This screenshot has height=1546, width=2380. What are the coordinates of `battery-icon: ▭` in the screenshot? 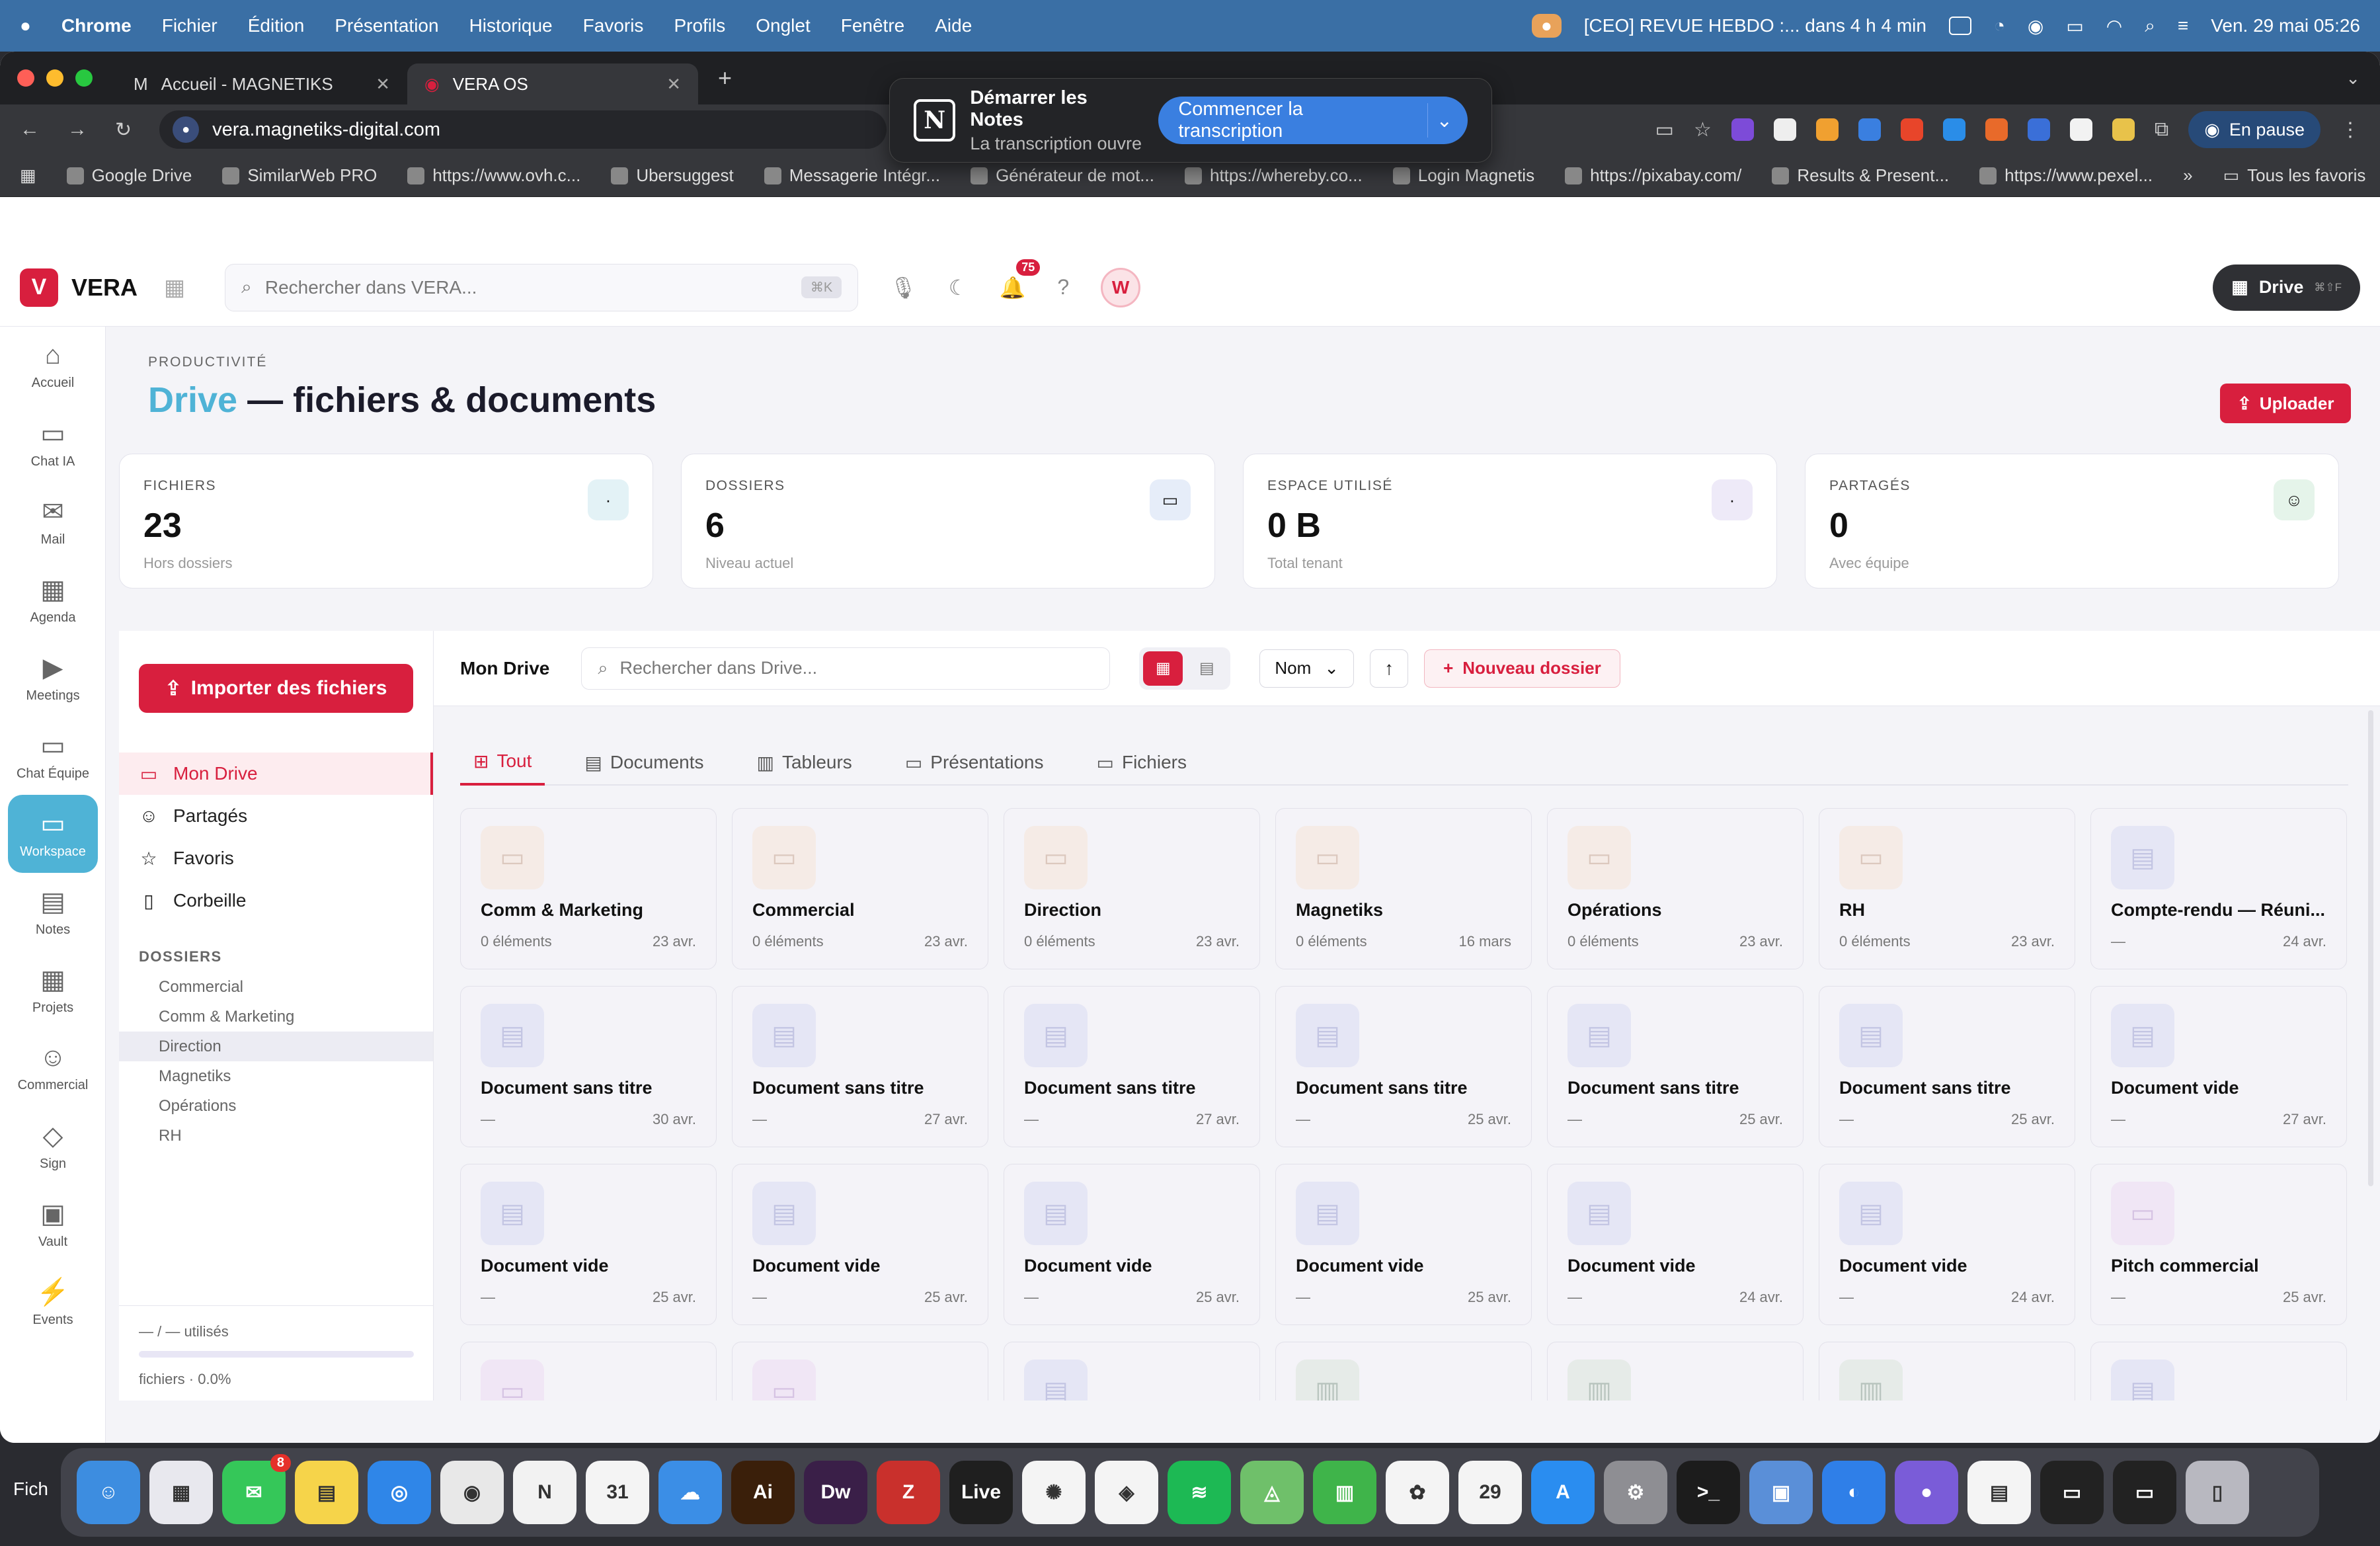 It's located at (2074, 26).